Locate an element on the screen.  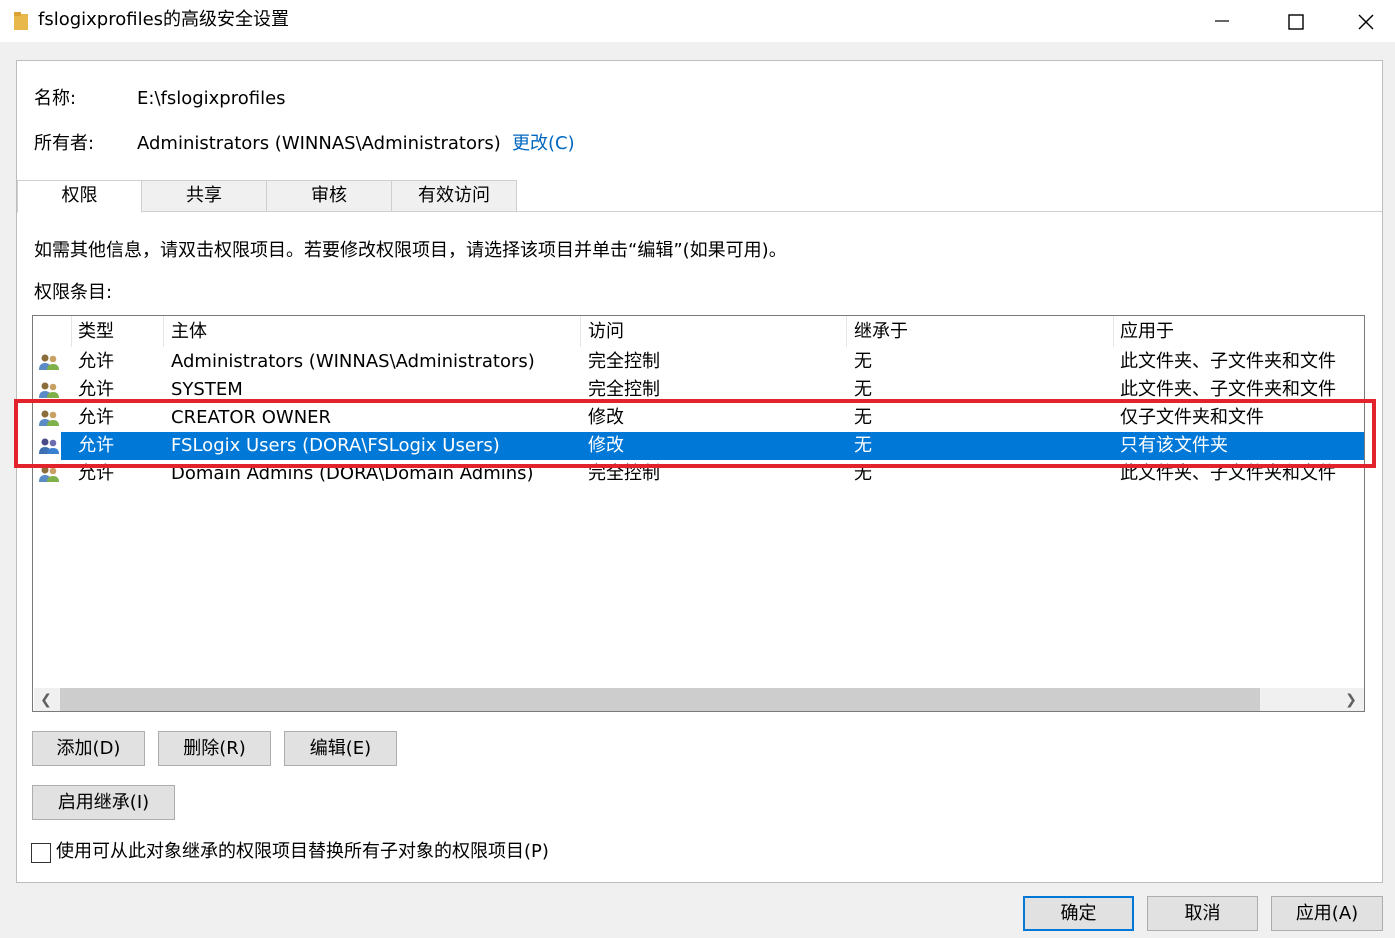
cancel-button: 取消 is located at coordinates (1202, 913).